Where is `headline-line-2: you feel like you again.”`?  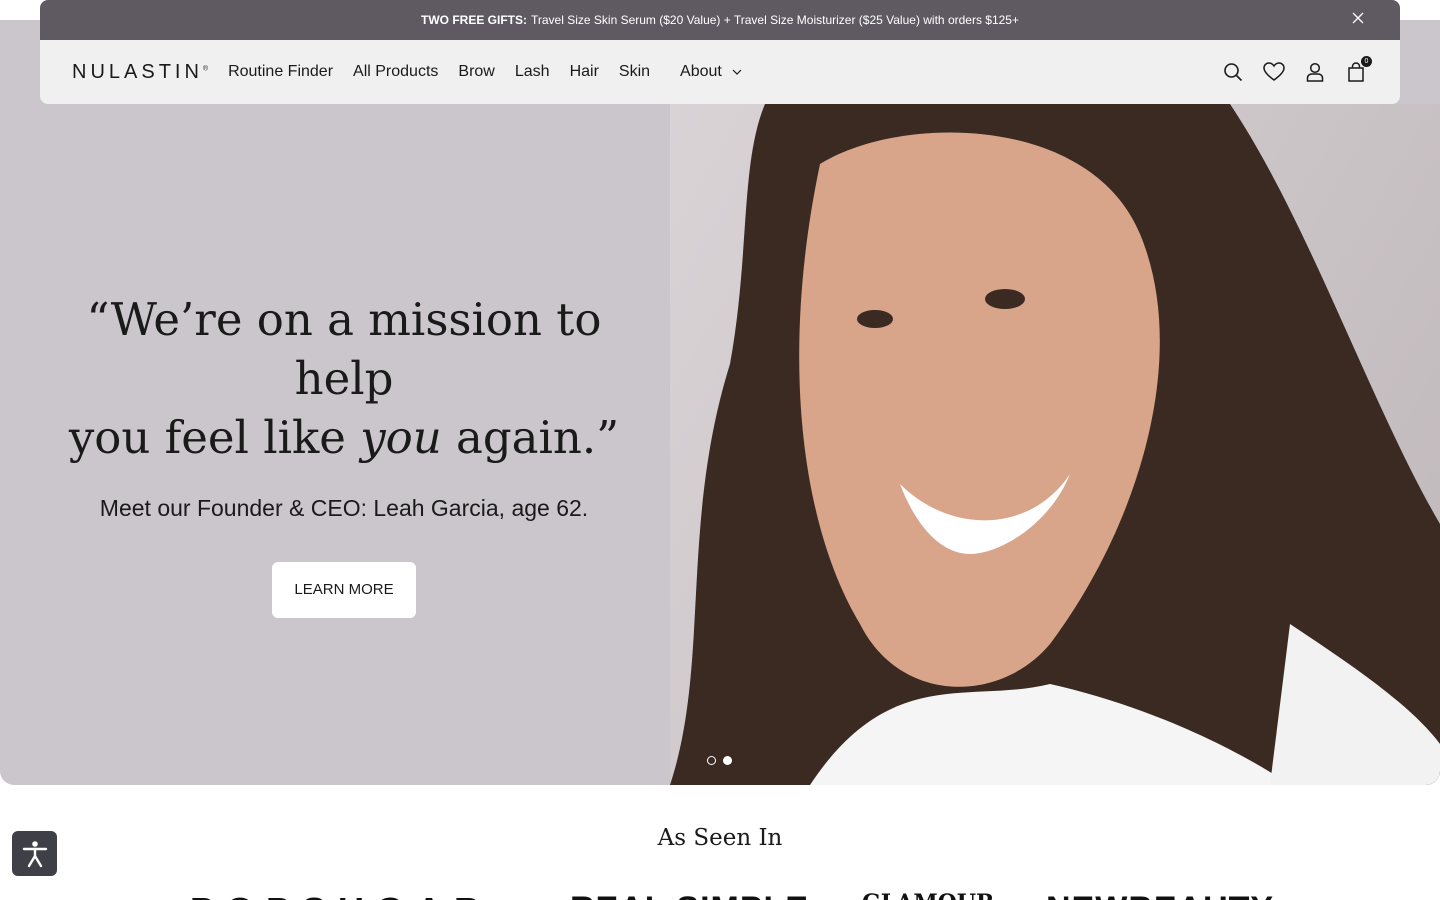 headline-line-2: you feel like you again.” is located at coordinates (344, 437).